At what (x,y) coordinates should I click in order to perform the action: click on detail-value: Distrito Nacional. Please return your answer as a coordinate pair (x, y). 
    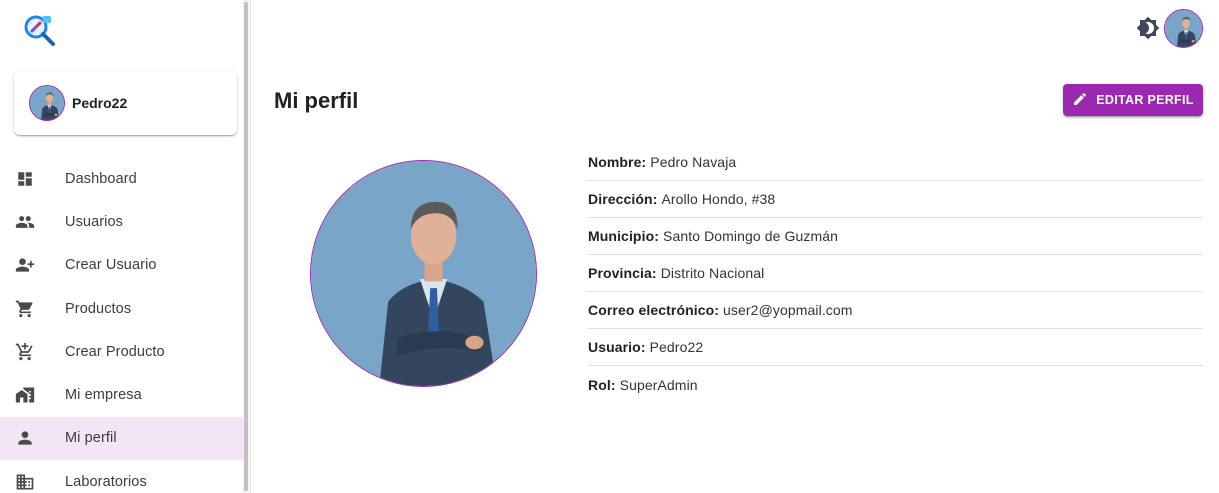
    Looking at the image, I should click on (712, 273).